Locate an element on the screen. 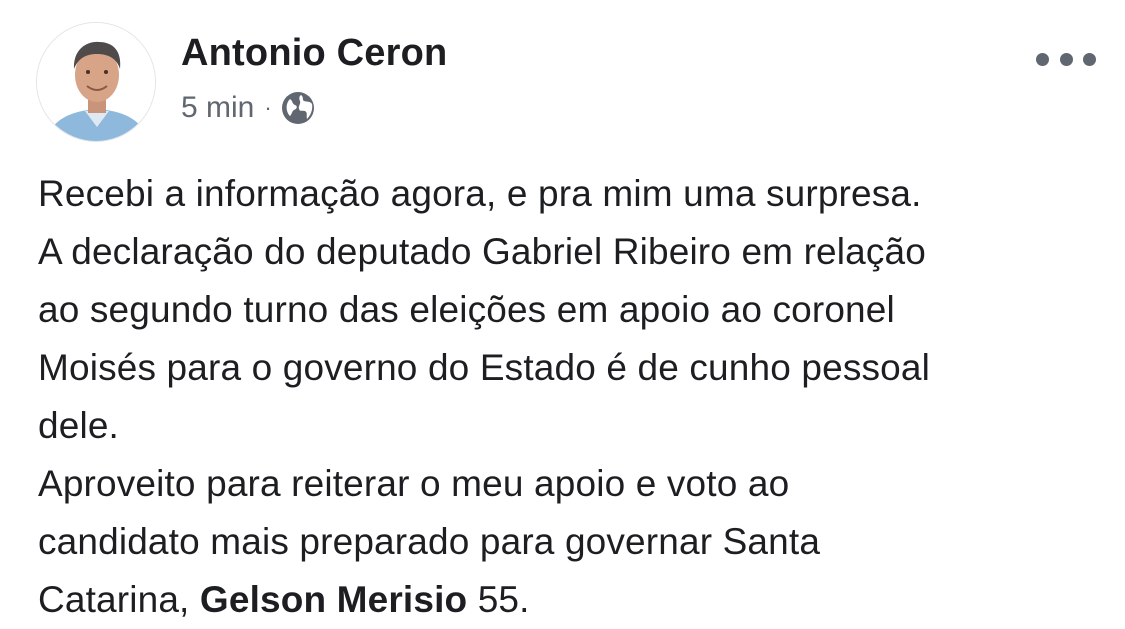 This screenshot has height=629, width=1125. post-meta: 5 min · is located at coordinates (248, 108).